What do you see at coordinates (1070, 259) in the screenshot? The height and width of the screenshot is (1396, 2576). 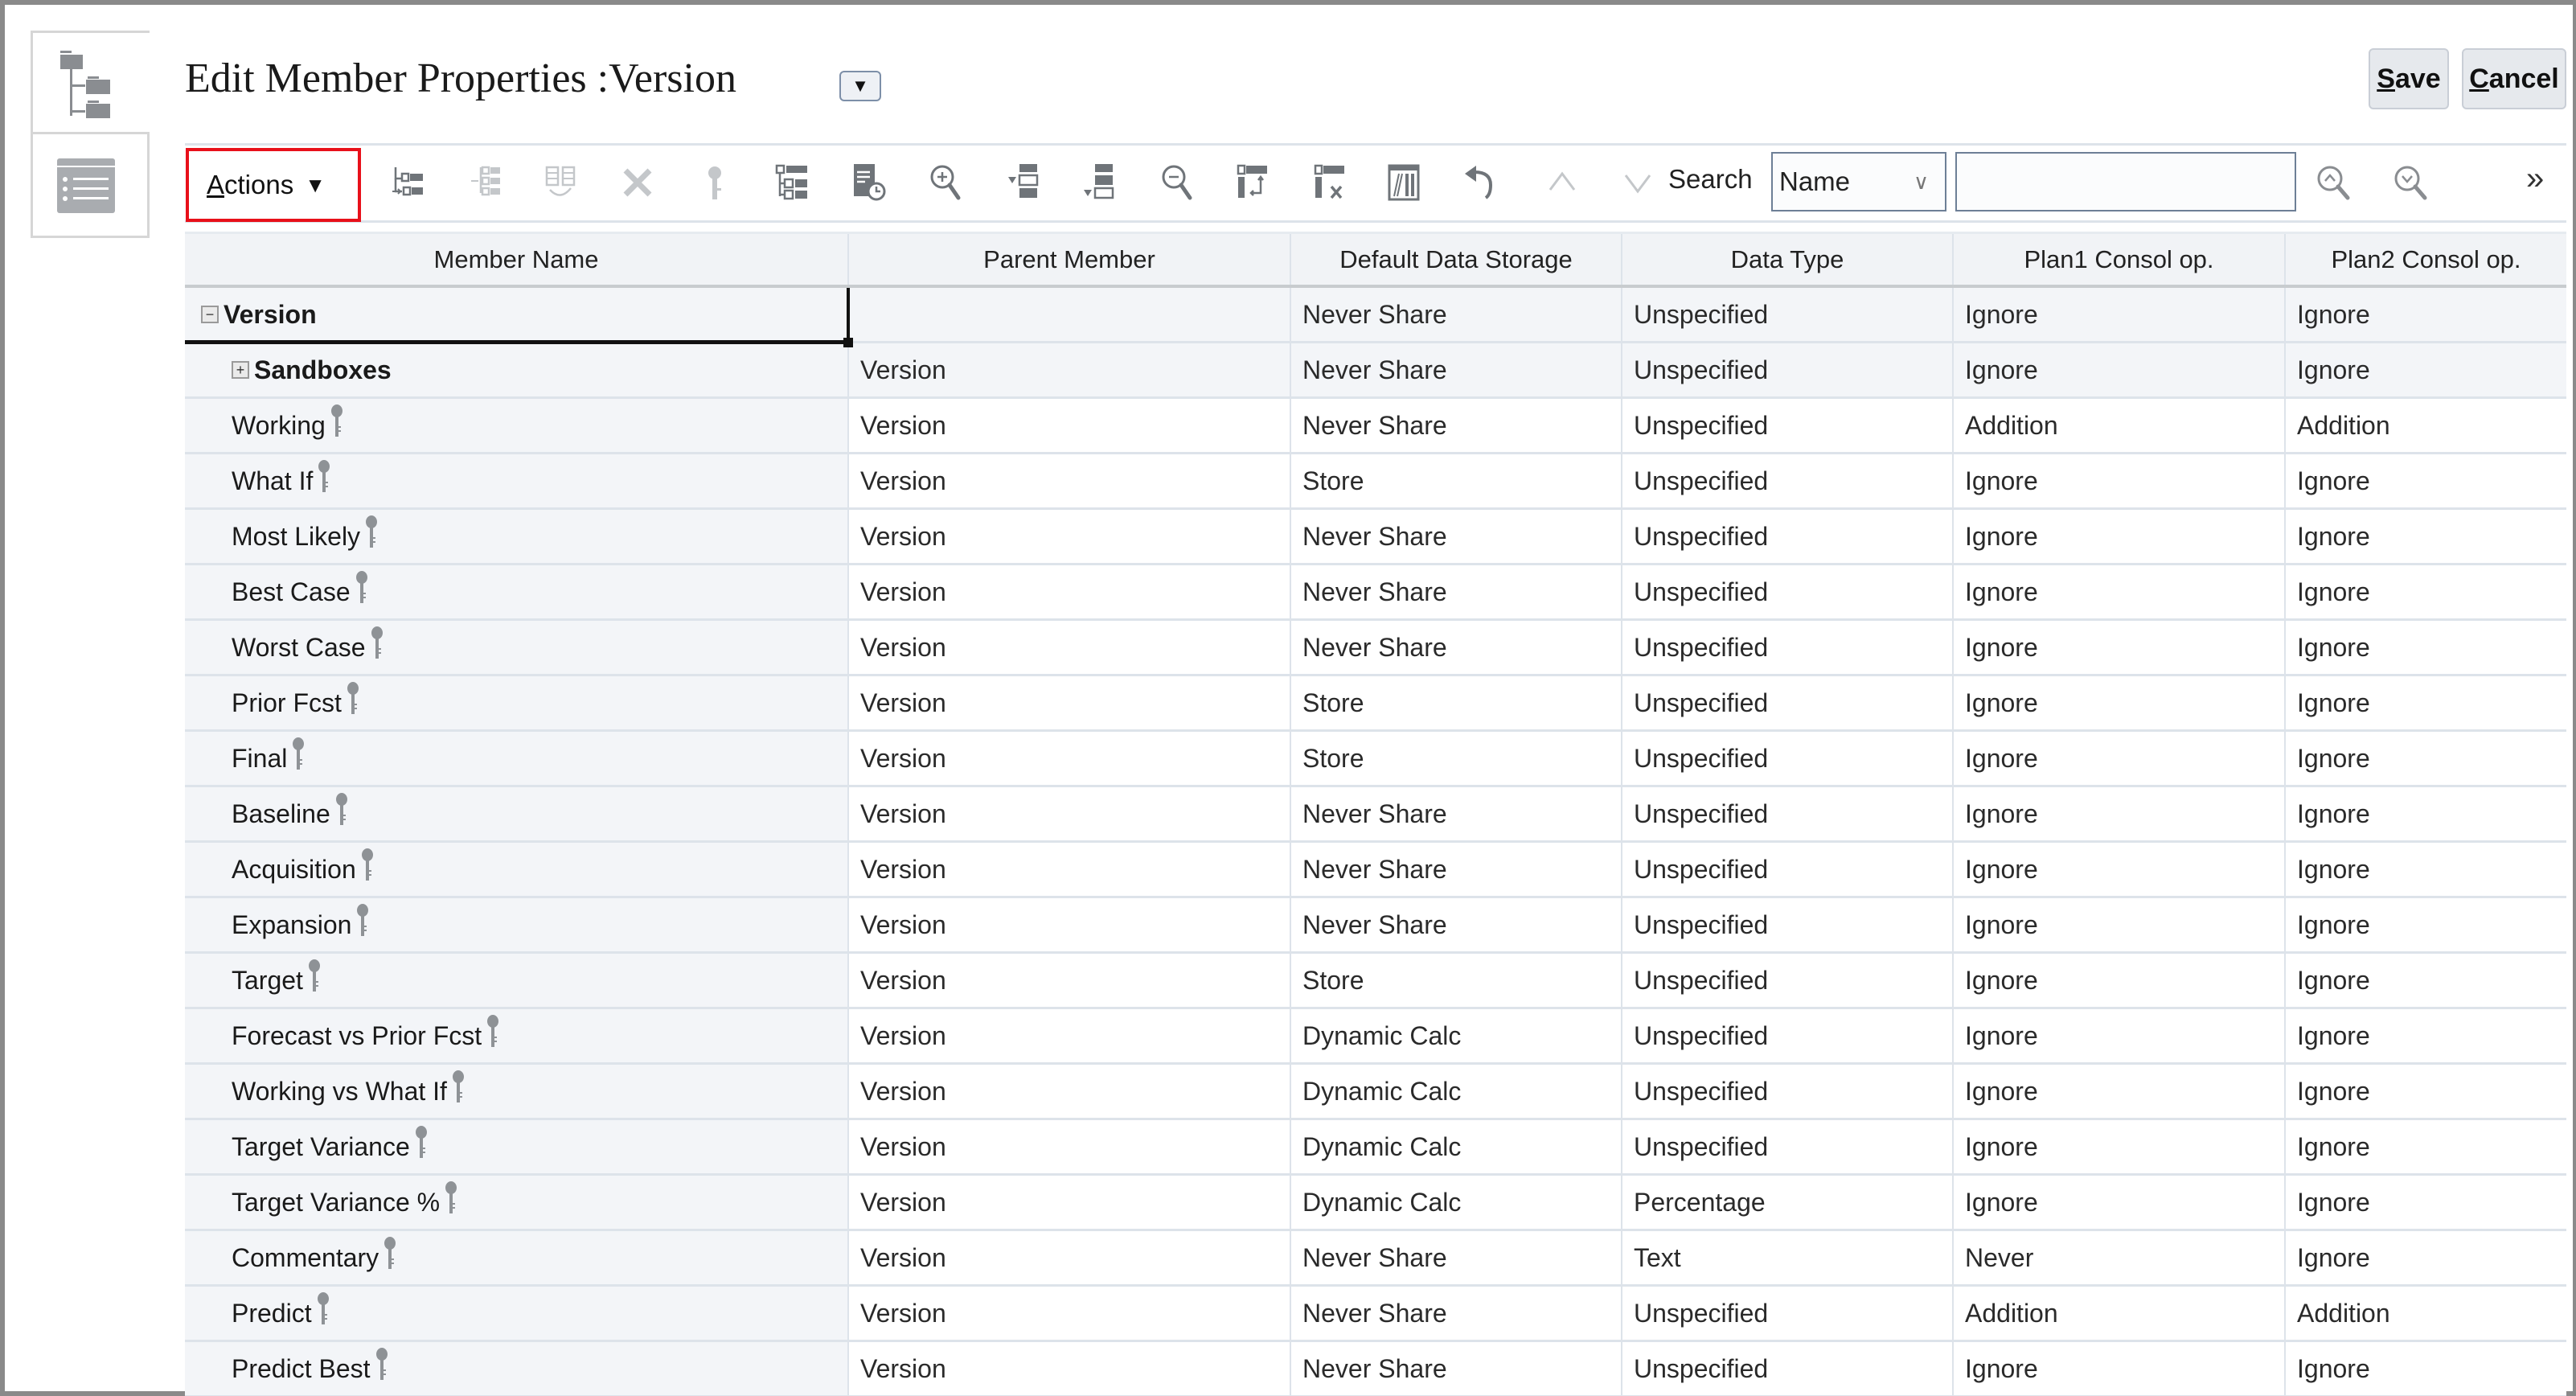 I see `column-header-parent-member: Parent Member` at bounding box center [1070, 259].